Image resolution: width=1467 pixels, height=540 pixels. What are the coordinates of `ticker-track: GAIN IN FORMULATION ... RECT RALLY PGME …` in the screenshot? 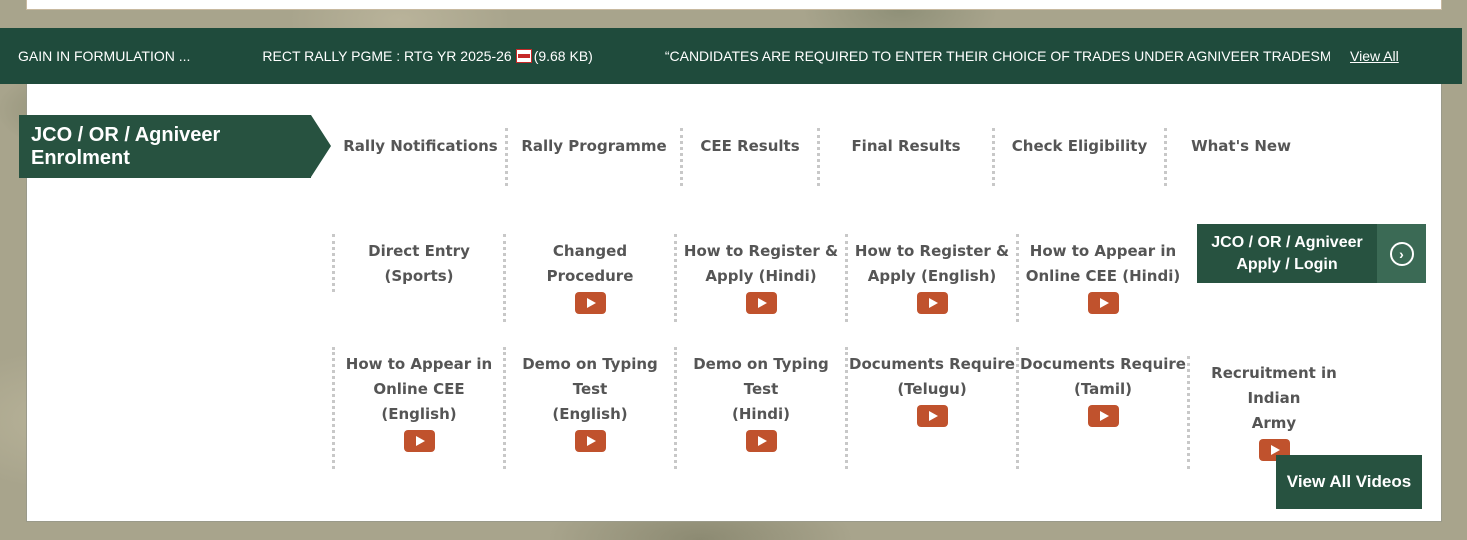 It's located at (665, 56).